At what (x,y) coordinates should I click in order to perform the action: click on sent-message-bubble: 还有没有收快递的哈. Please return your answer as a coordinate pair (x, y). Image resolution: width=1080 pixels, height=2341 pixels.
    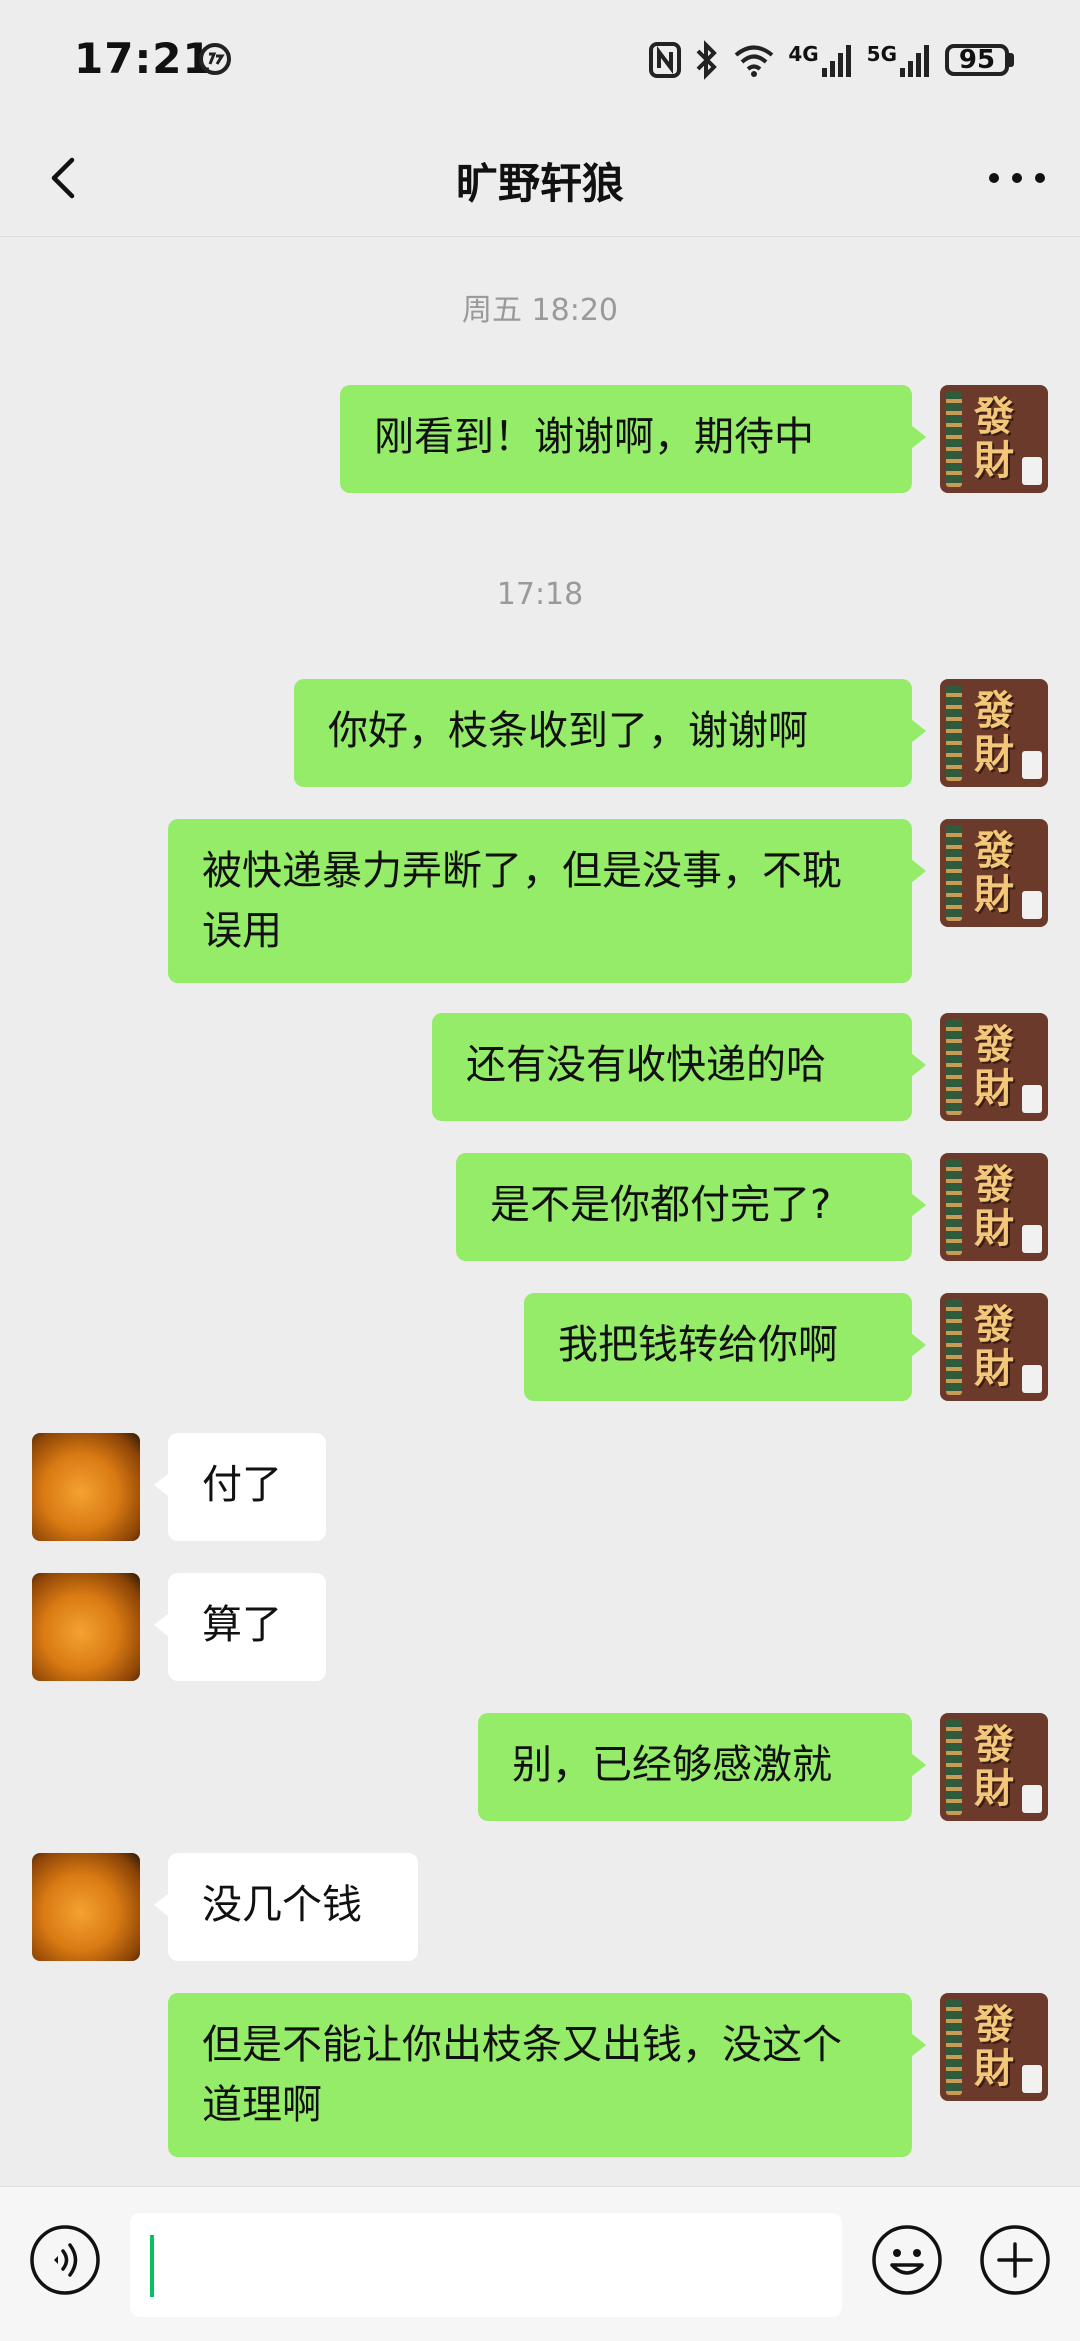
    Looking at the image, I should click on (679, 1067).